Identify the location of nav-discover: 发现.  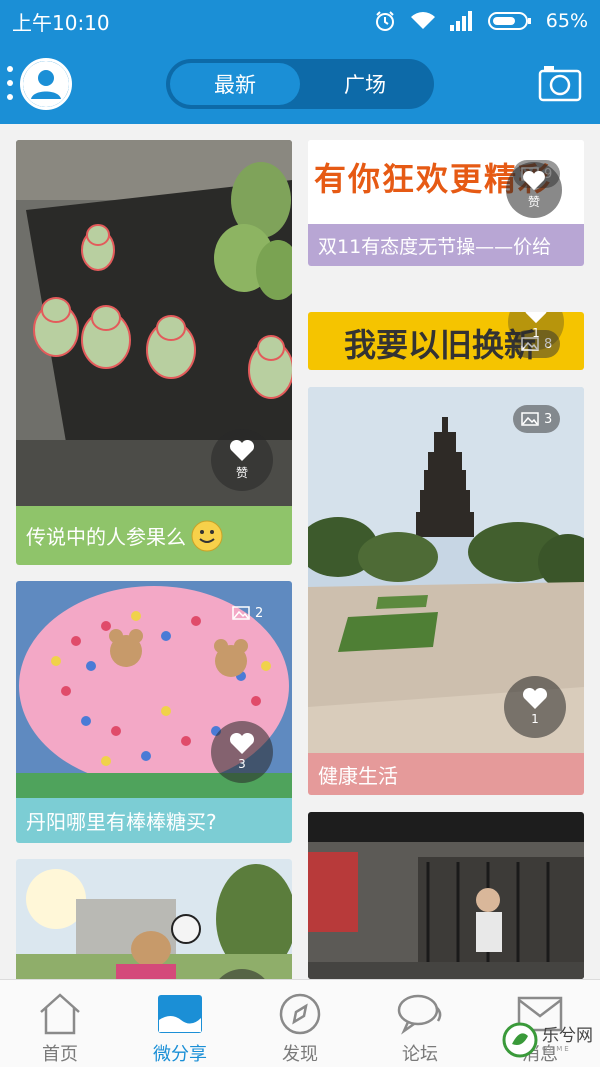
(300, 1023).